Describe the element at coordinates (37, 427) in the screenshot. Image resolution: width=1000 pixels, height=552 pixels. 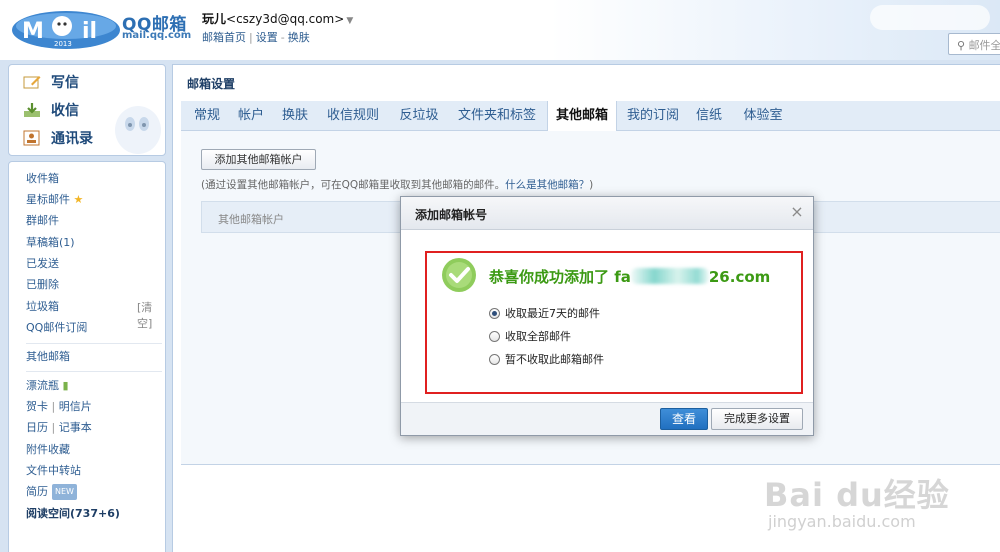
I see `link-calendar: 日历` at that location.